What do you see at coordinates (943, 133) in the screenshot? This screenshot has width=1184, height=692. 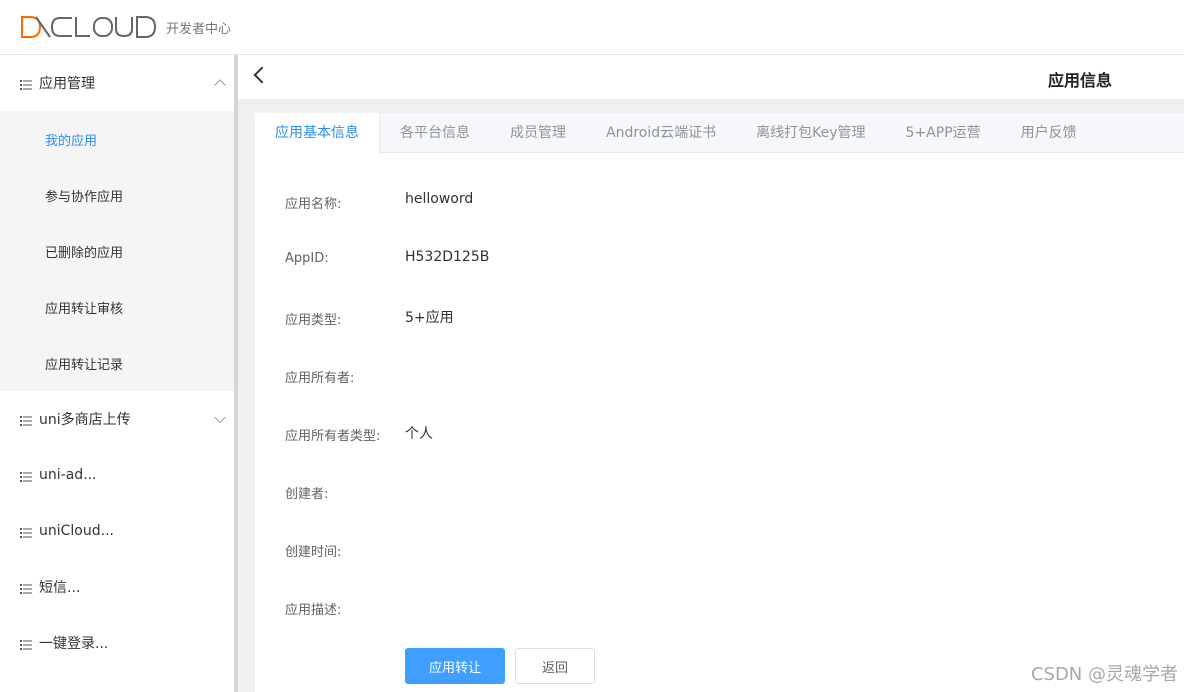 I see `tab-5plus-ops: 5+APP运营` at bounding box center [943, 133].